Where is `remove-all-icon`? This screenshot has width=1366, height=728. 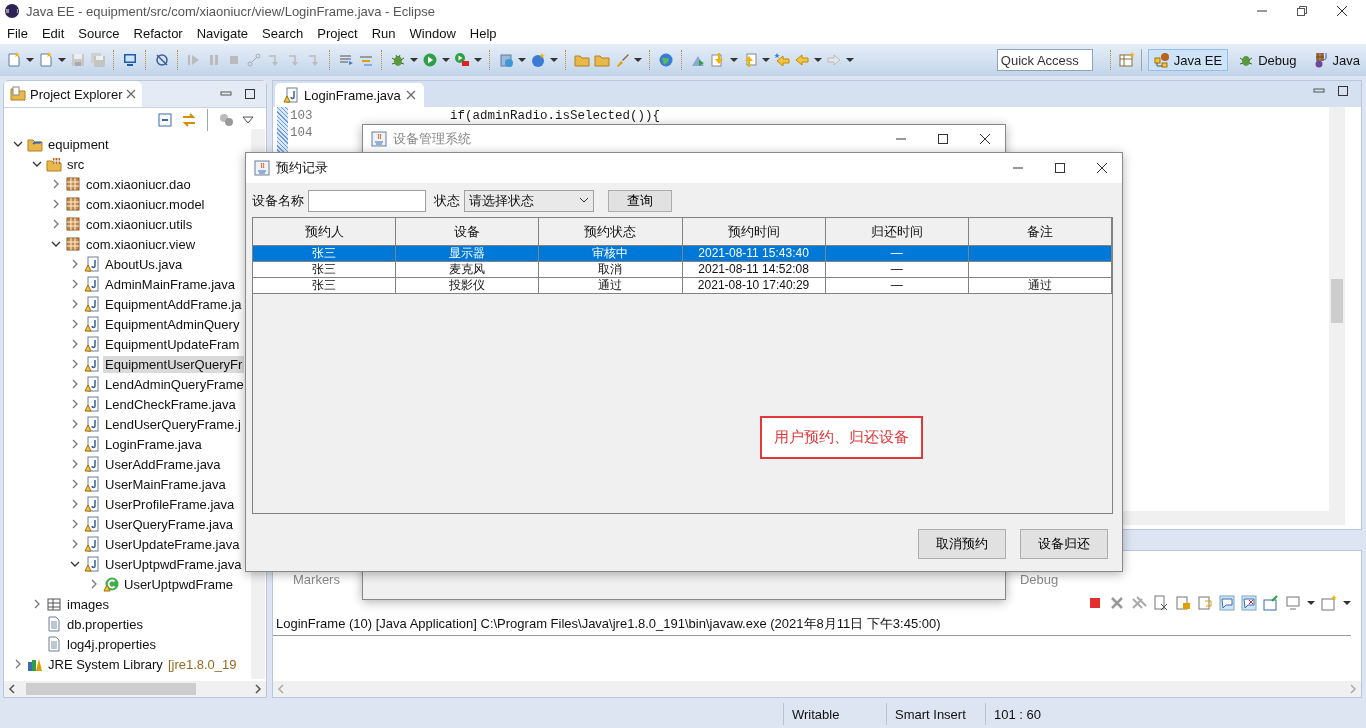
remove-all-icon is located at coordinates (1139, 603).